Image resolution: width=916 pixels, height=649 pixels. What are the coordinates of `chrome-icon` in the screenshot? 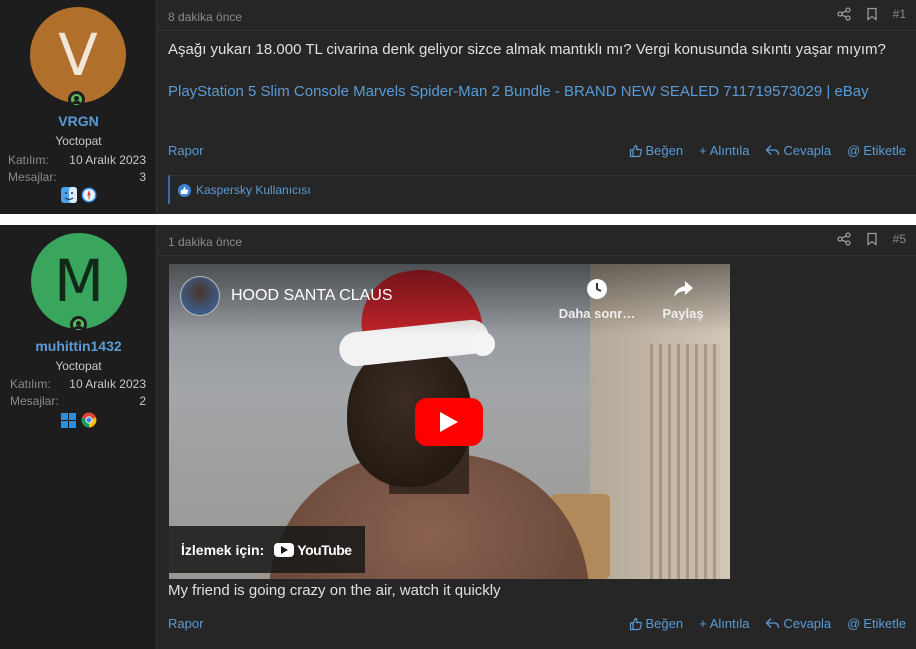 It's located at (89, 420).